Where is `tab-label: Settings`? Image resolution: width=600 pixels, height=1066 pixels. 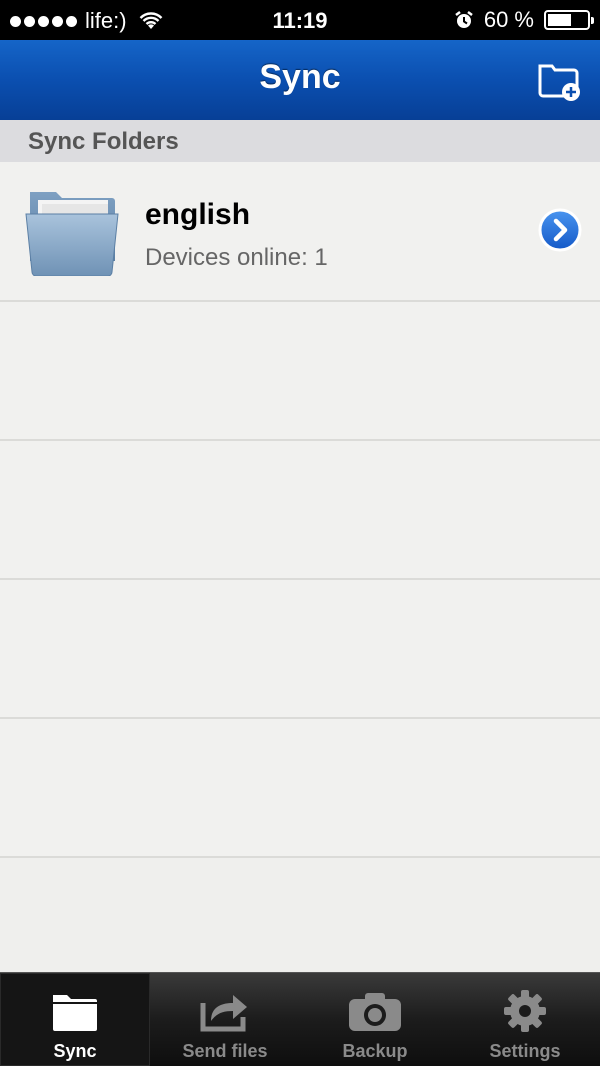
tab-label: Settings is located at coordinates (525, 1051).